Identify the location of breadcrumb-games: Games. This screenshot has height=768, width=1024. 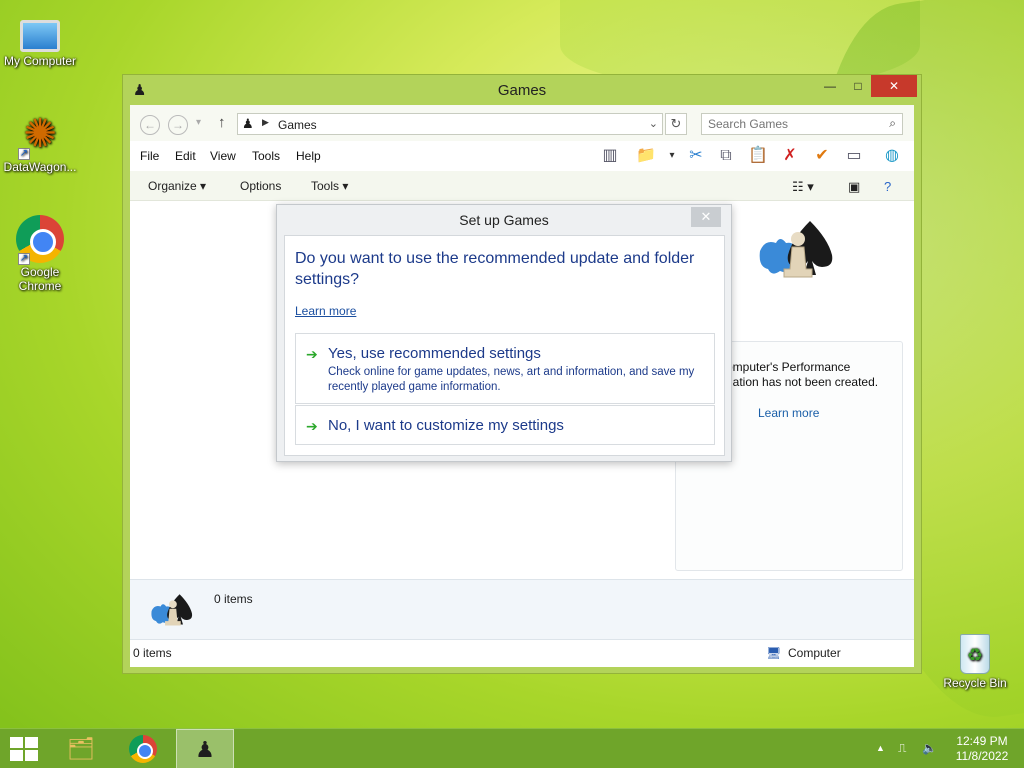
(297, 125).